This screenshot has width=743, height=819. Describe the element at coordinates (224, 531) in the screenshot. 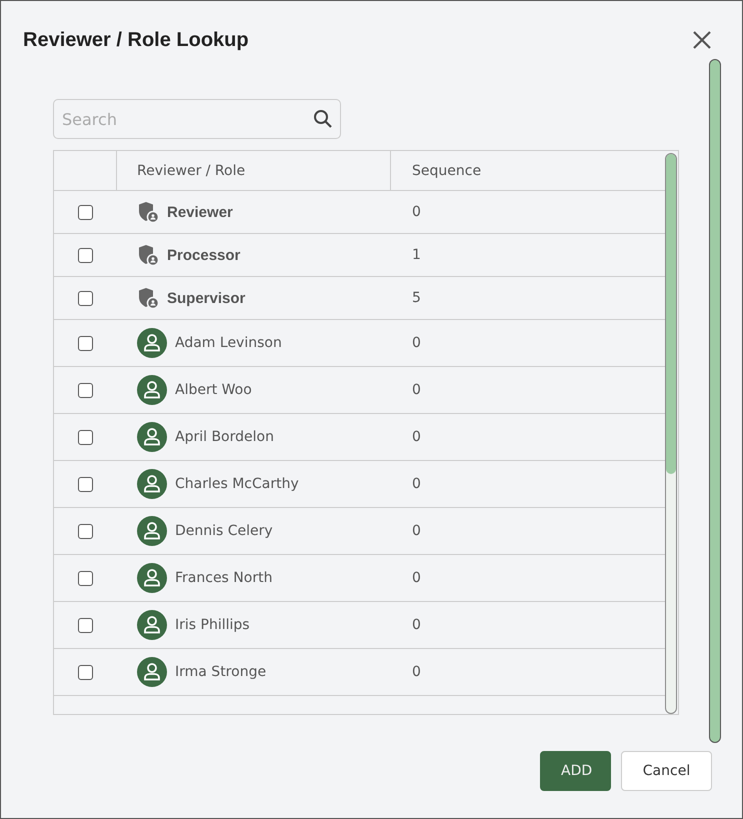

I see `reviewer-name: Dennis Celery` at that location.